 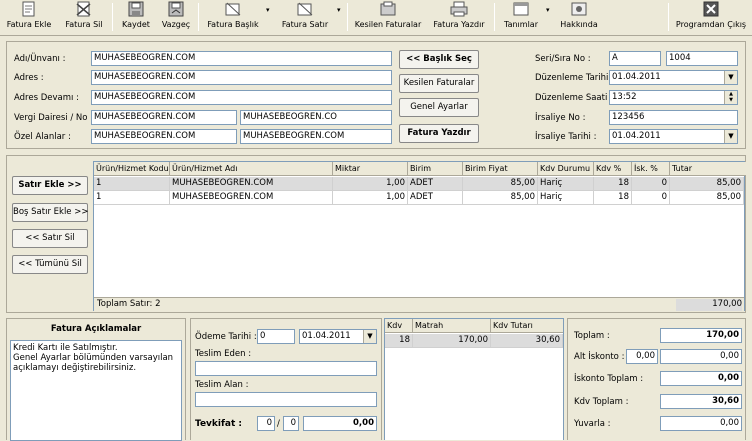 What do you see at coordinates (305, 9) in the screenshot?
I see `row-edit-icon` at bounding box center [305, 9].